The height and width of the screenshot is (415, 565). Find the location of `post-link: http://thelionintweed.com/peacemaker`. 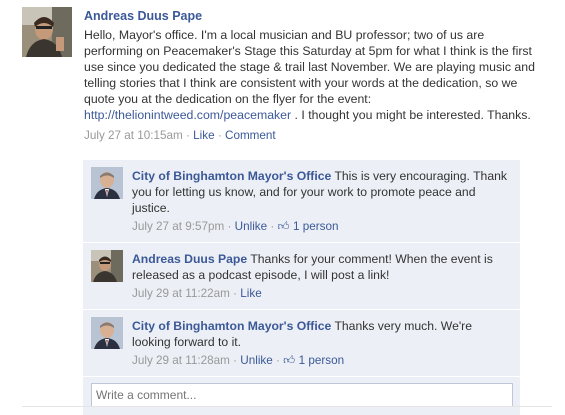

post-link: http://thelionintweed.com/peacemaker is located at coordinates (187, 115).